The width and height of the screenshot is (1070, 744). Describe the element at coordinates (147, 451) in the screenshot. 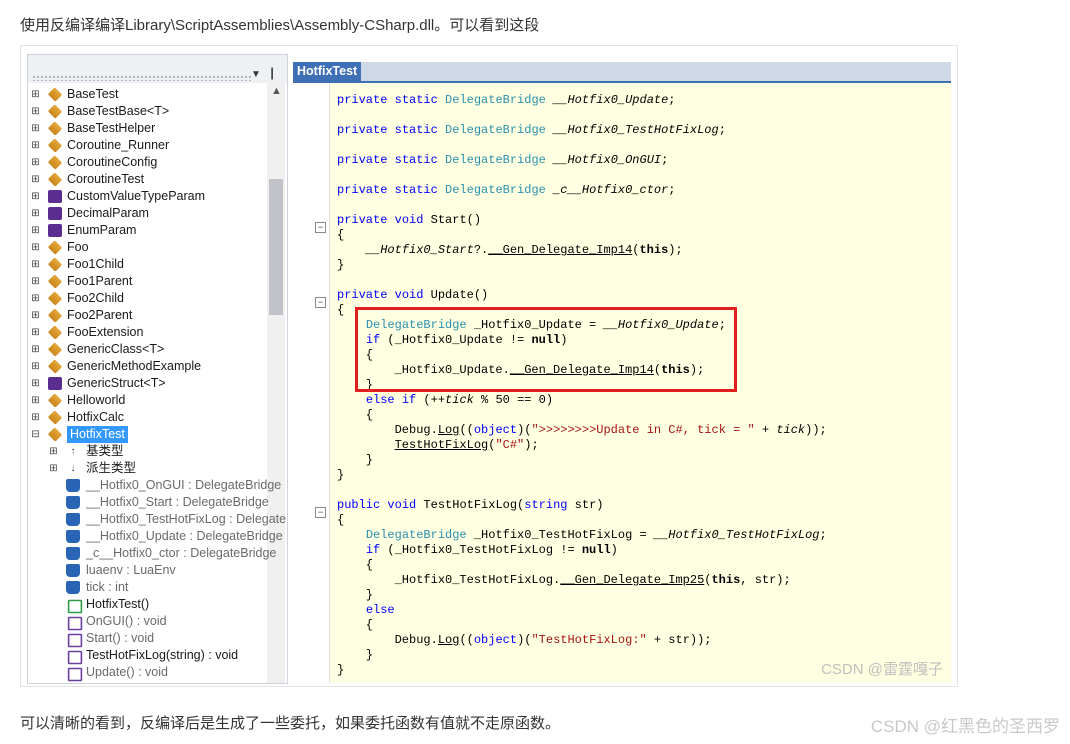

I see `tree-child-item: ⊞ ↑ 基类型` at that location.